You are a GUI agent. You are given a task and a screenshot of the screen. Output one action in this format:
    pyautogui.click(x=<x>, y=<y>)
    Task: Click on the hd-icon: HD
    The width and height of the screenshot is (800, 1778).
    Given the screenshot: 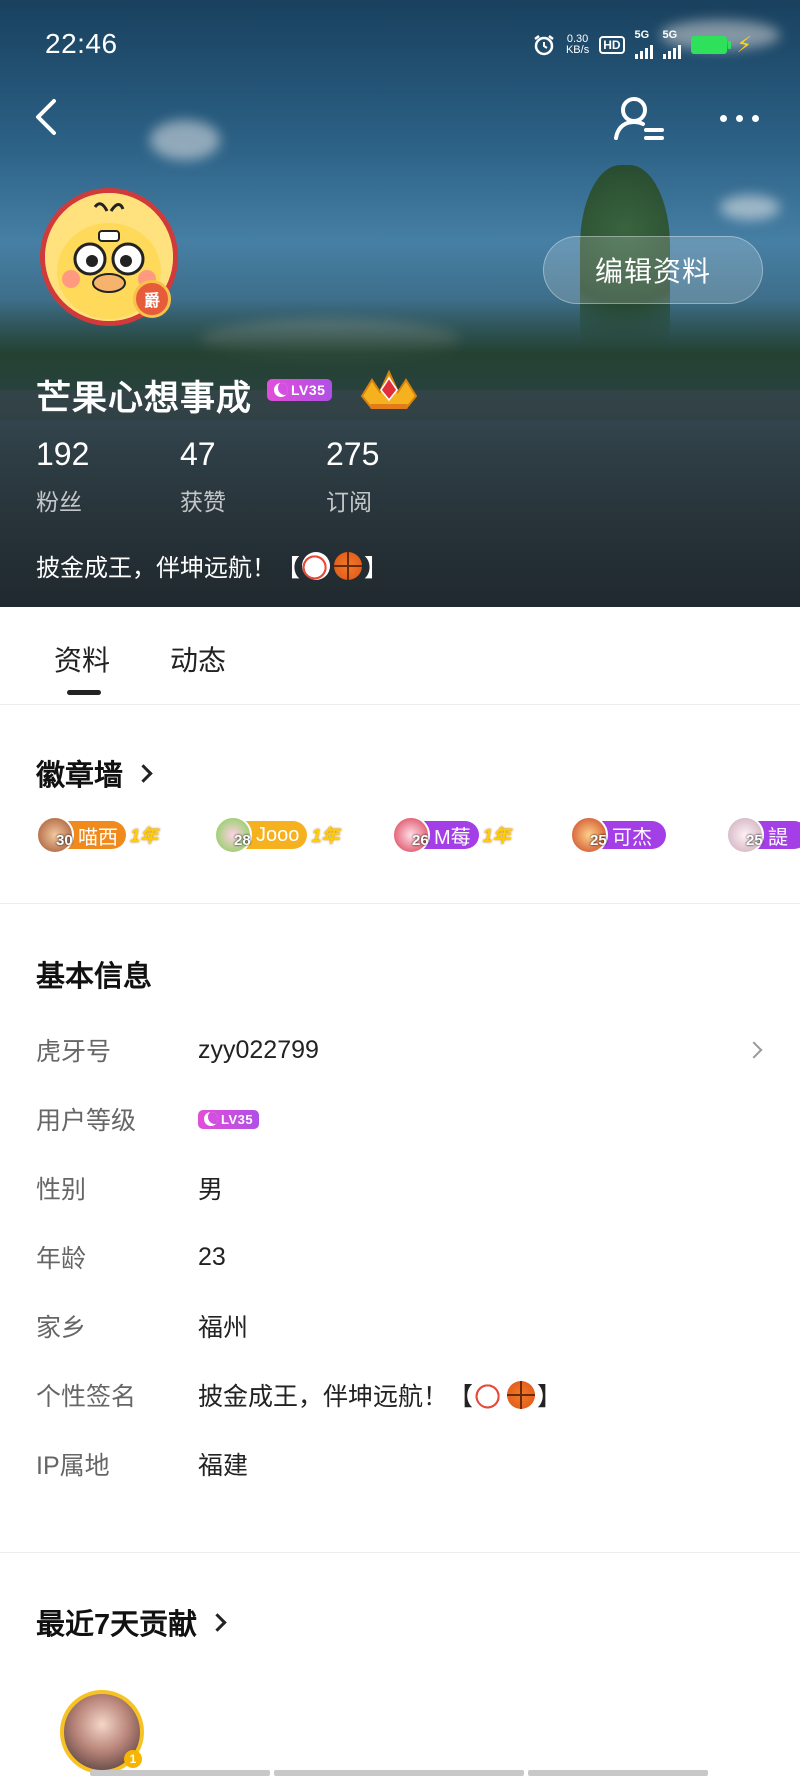 What is the action you would take?
    pyautogui.click(x=612, y=44)
    